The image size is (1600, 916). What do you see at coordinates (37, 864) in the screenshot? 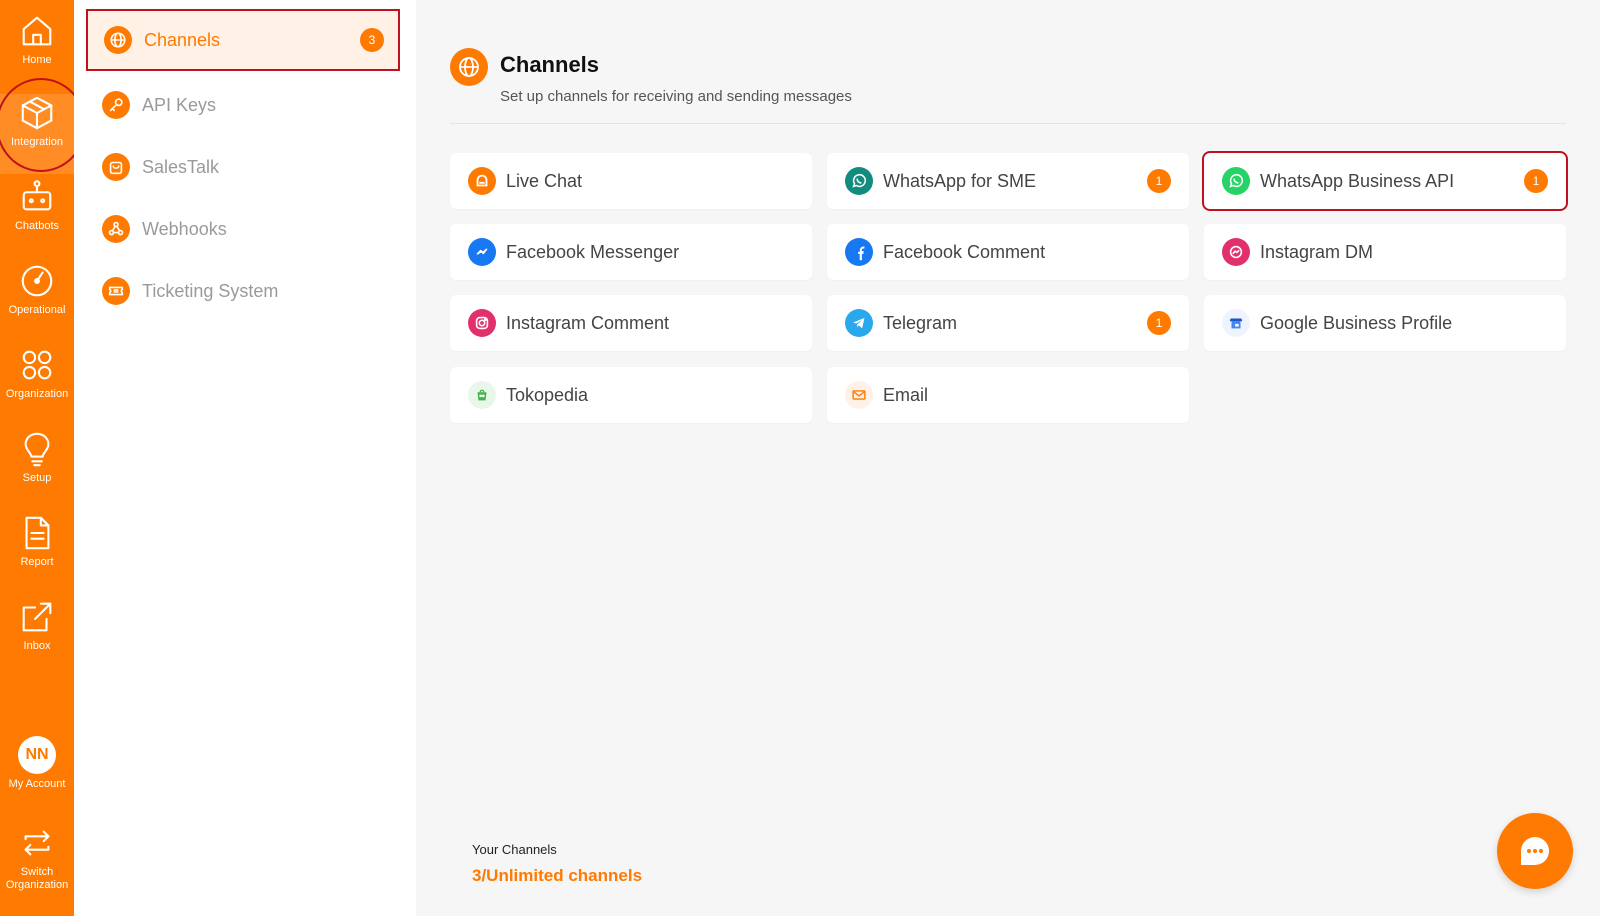
I see `rail-item-switch-organization: Switch Organization` at bounding box center [37, 864].